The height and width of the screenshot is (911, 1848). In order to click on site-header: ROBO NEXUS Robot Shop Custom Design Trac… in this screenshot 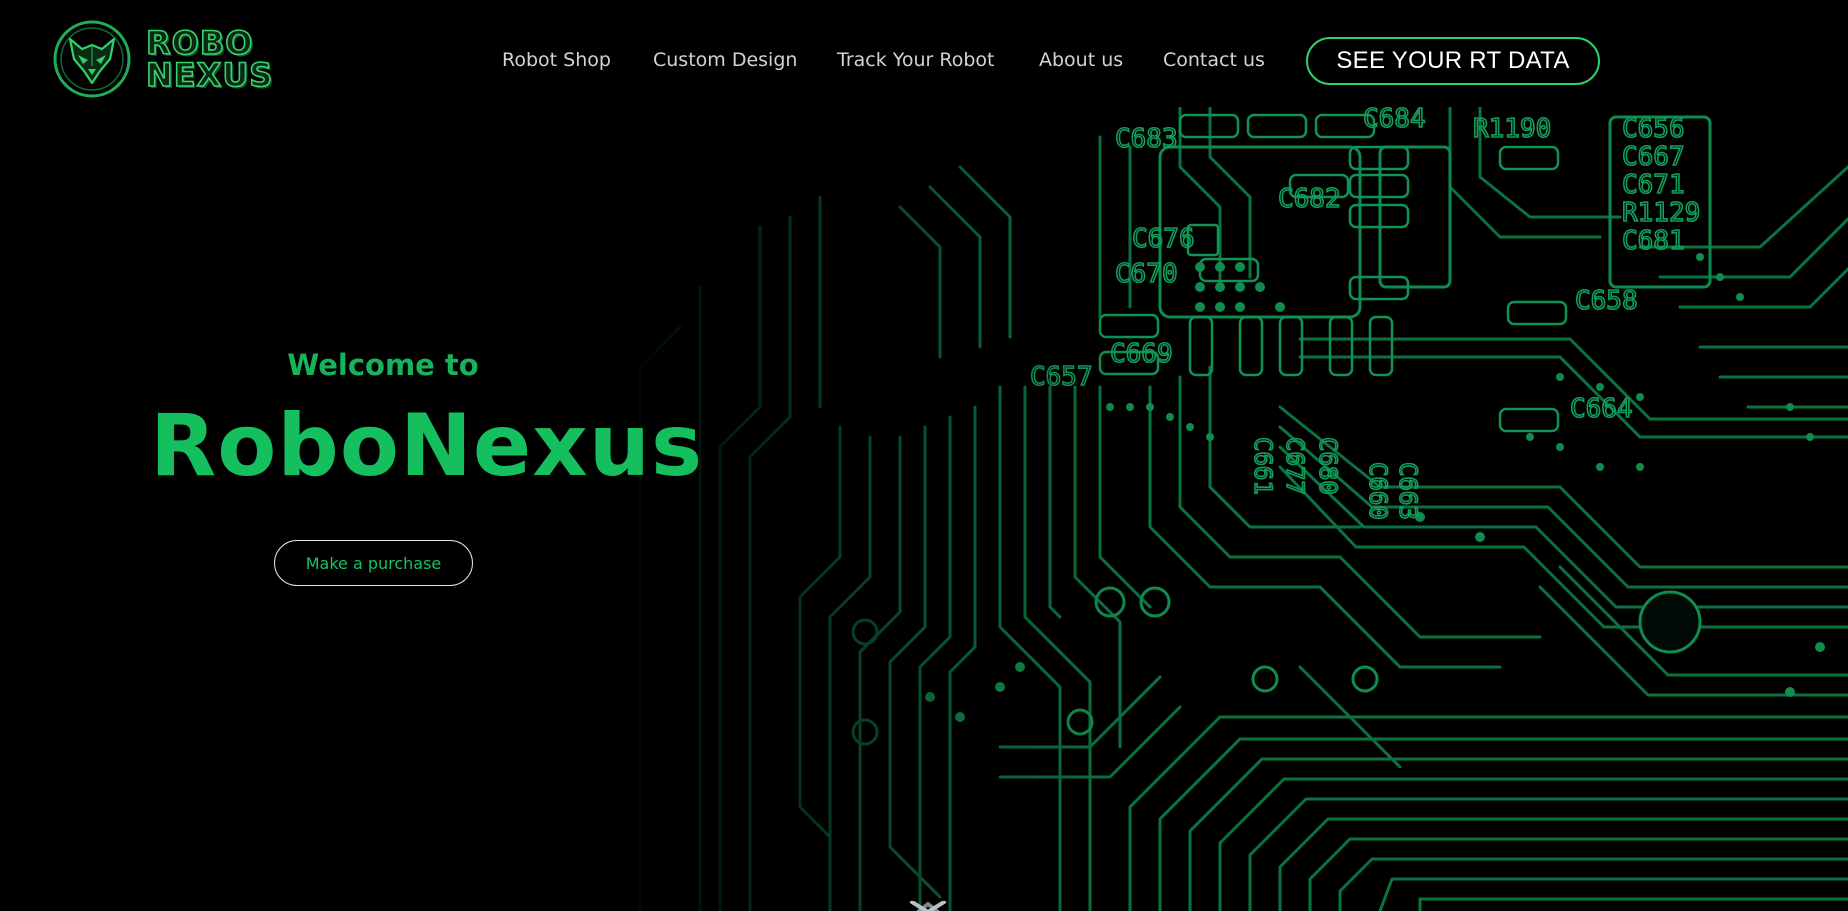, I will do `click(924, 53)`.